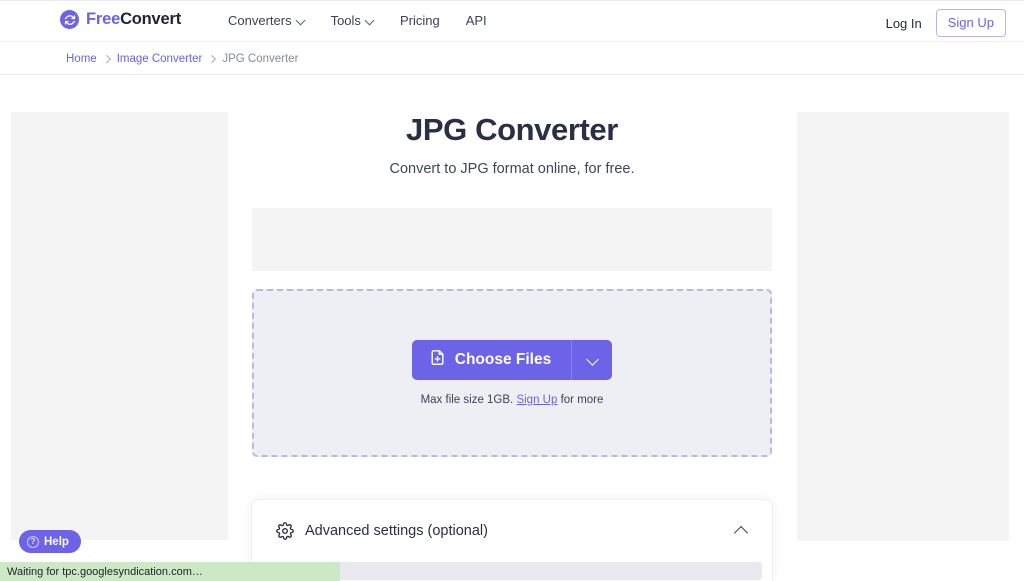 This screenshot has height=581, width=1024. I want to click on advanced-settings-header: Advanced settings (optional), so click(512, 531).